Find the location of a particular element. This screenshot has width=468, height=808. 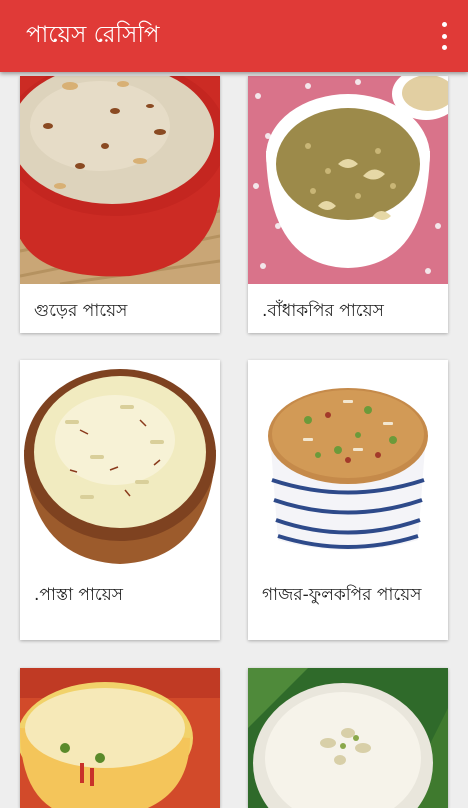

recipe-card: গুড়ের পায়েস is located at coordinates (120, 204).